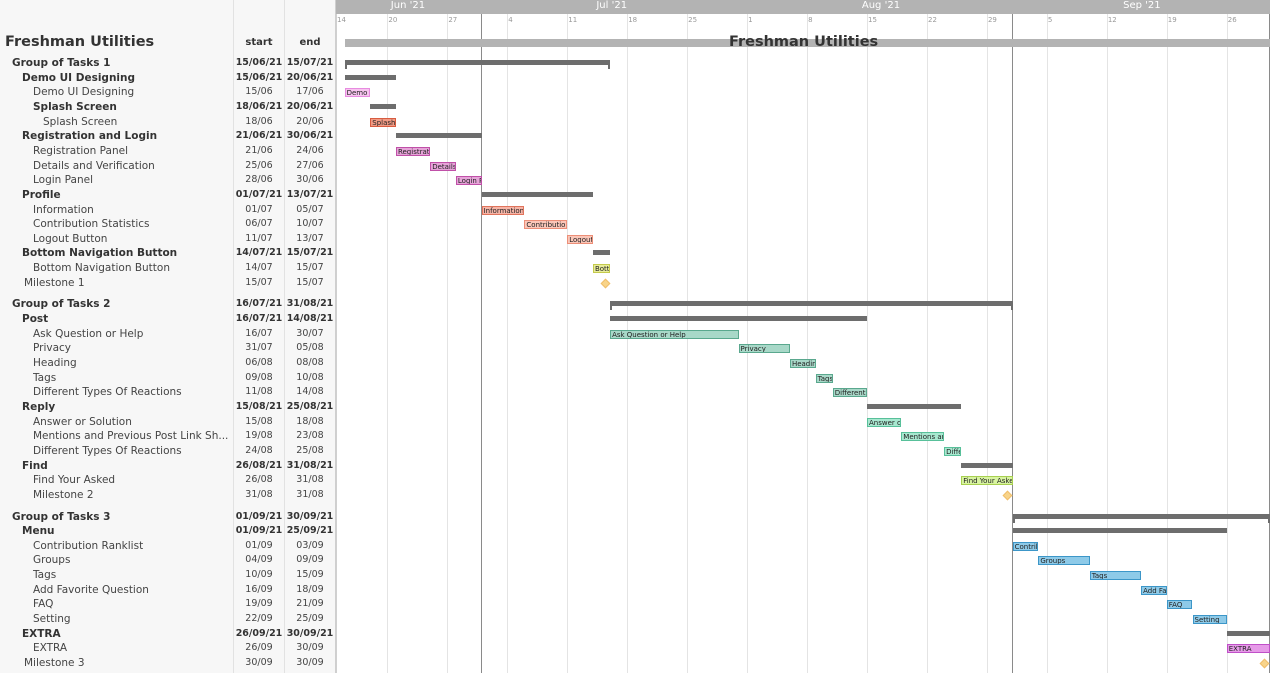 The width and height of the screenshot is (1273, 673). Describe the element at coordinates (1064, 561) in the screenshot. I see `task-bar: Groups` at that location.